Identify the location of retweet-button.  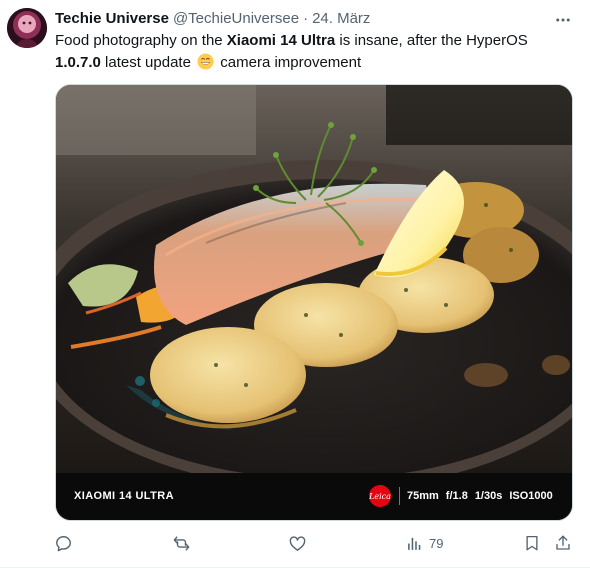
(181, 543).